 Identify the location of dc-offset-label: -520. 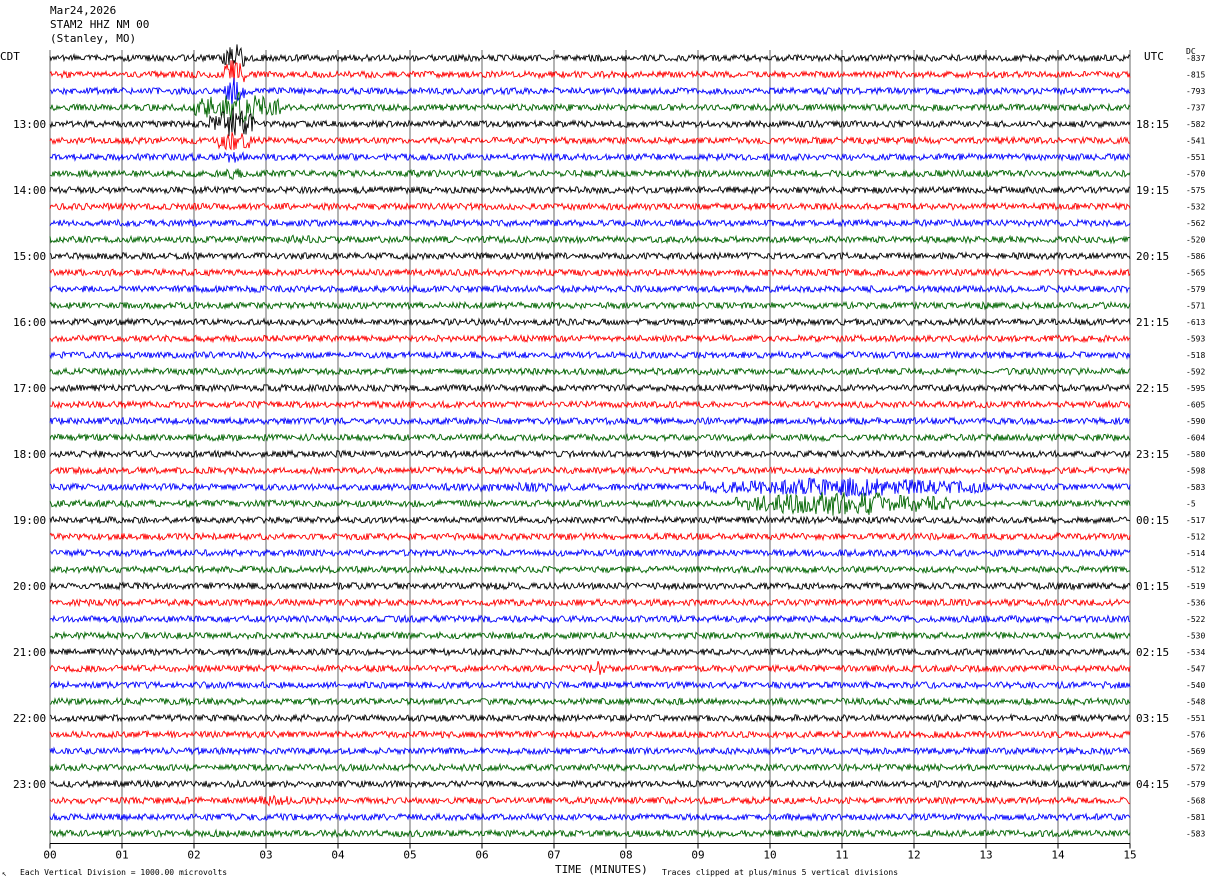
(1195, 240).